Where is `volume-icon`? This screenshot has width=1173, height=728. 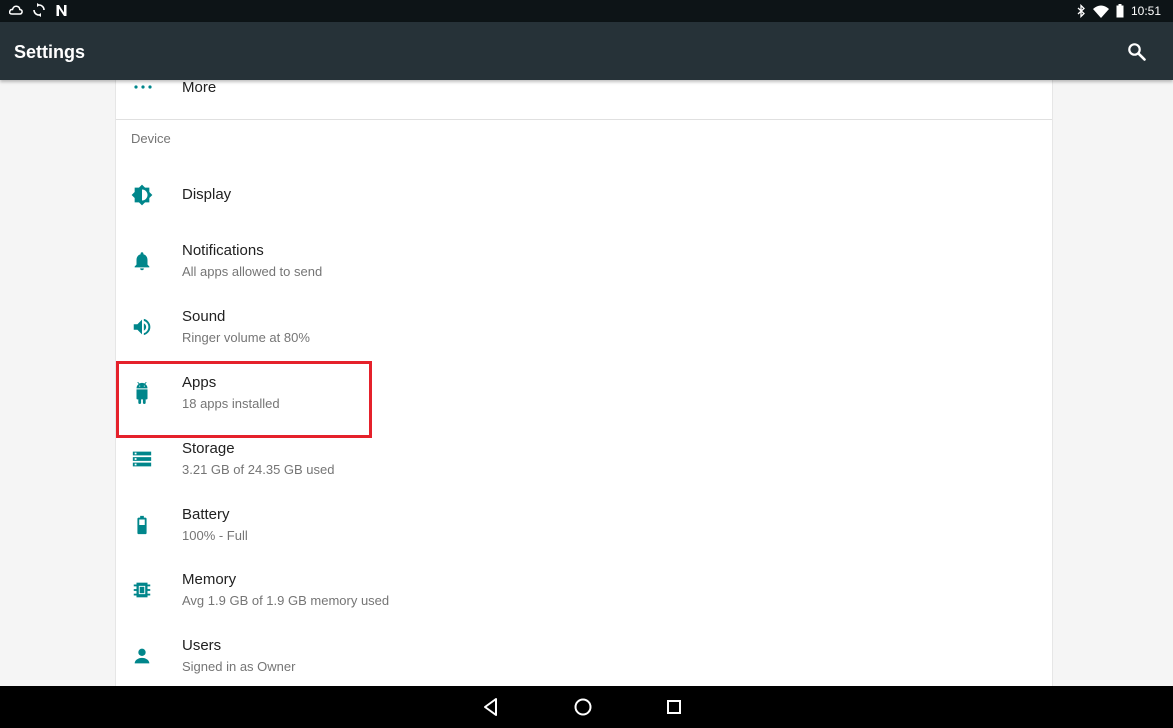 volume-icon is located at coordinates (142, 327).